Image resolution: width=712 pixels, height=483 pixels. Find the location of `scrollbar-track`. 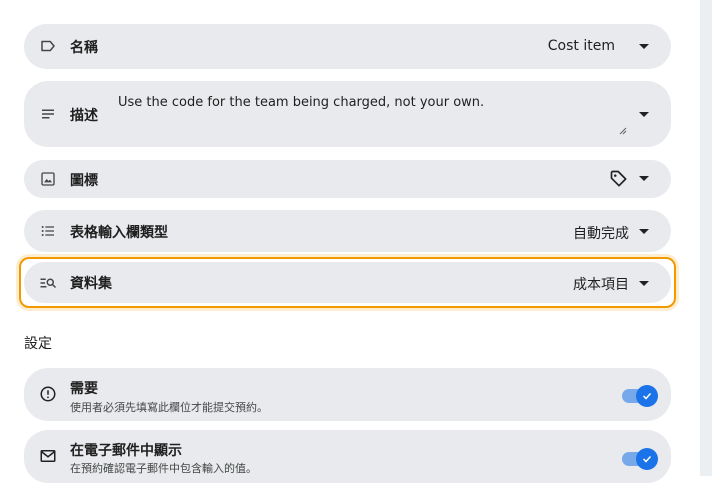

scrollbar-track is located at coordinates (706, 238).